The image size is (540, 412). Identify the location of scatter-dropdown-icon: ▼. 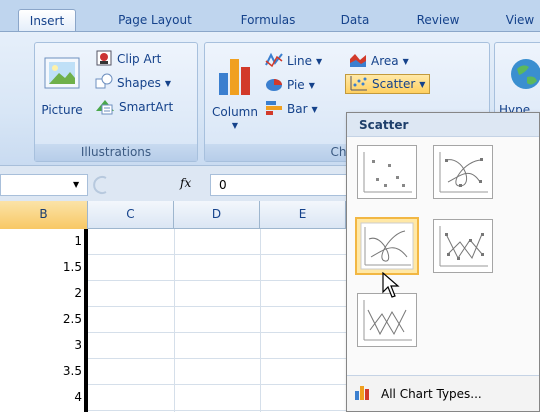
(422, 84).